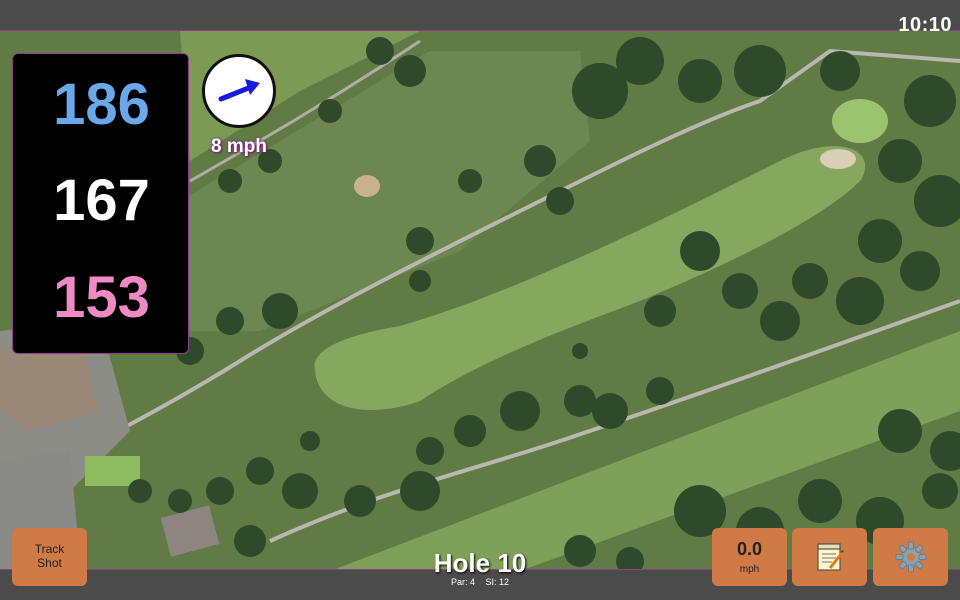 The image size is (960, 600). What do you see at coordinates (49, 549) in the screenshot?
I see `track-shot-label-line1: Track` at bounding box center [49, 549].